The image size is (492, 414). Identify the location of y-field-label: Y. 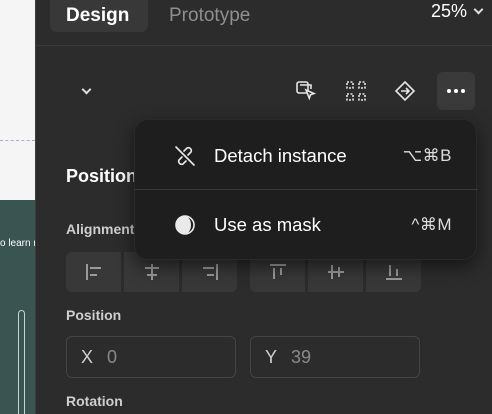
(271, 356).